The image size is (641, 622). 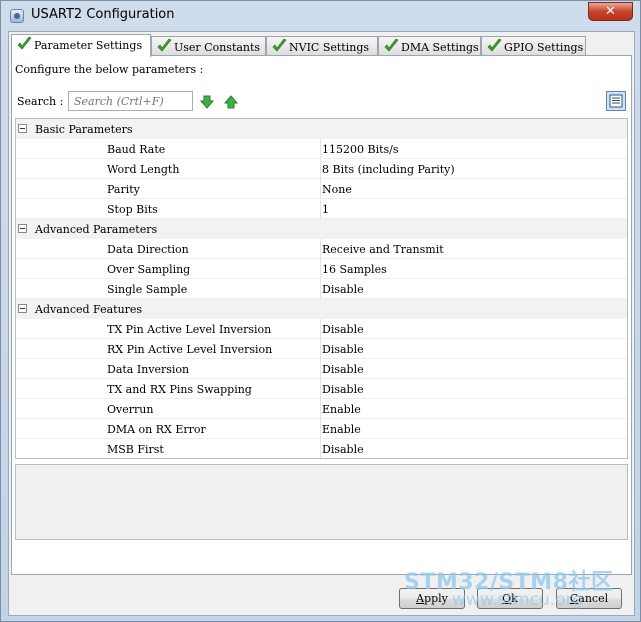 I want to click on parameter-row: Over Sampling 16 Samples, so click(x=321, y=269).